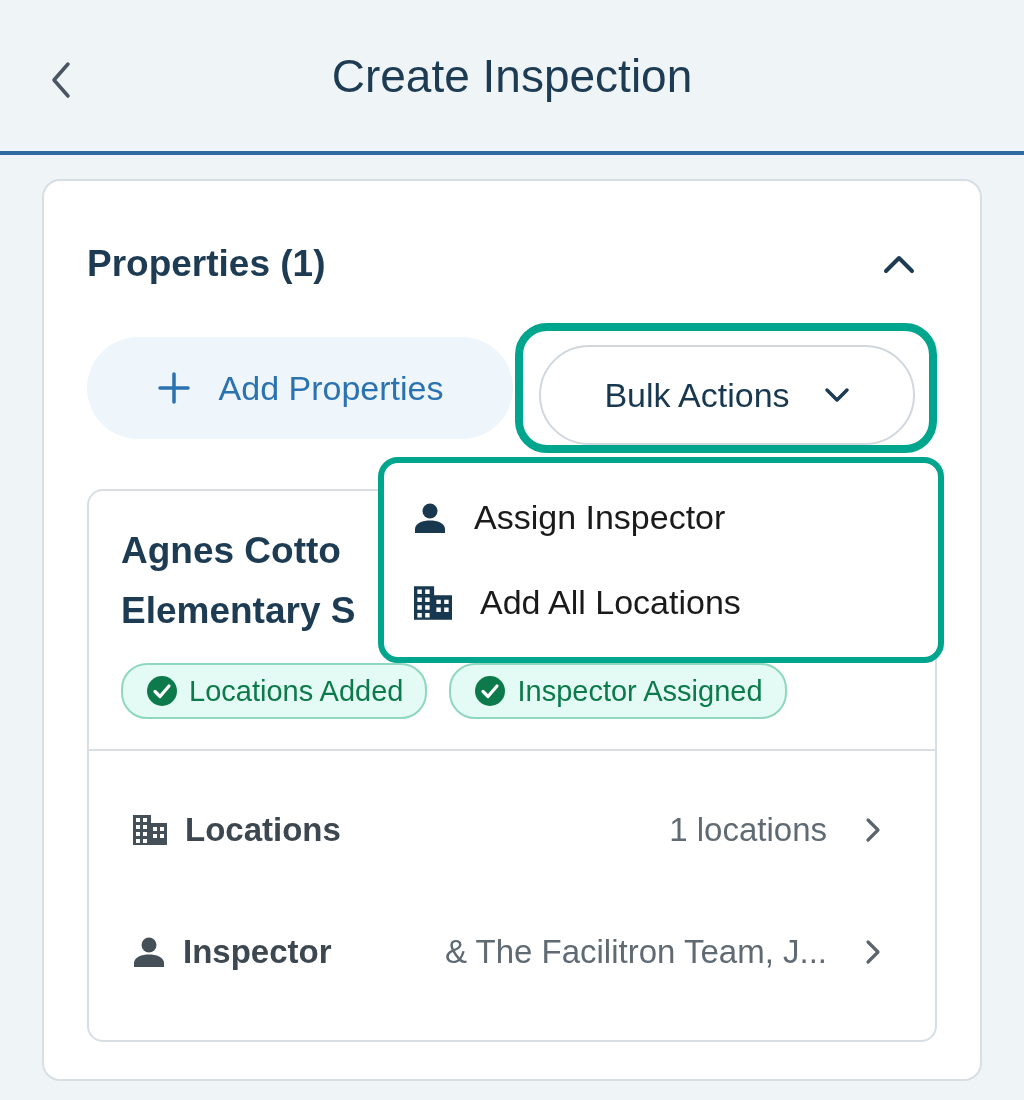 This screenshot has height=1100, width=1024. I want to click on status-tag: Locations Added, so click(274, 691).